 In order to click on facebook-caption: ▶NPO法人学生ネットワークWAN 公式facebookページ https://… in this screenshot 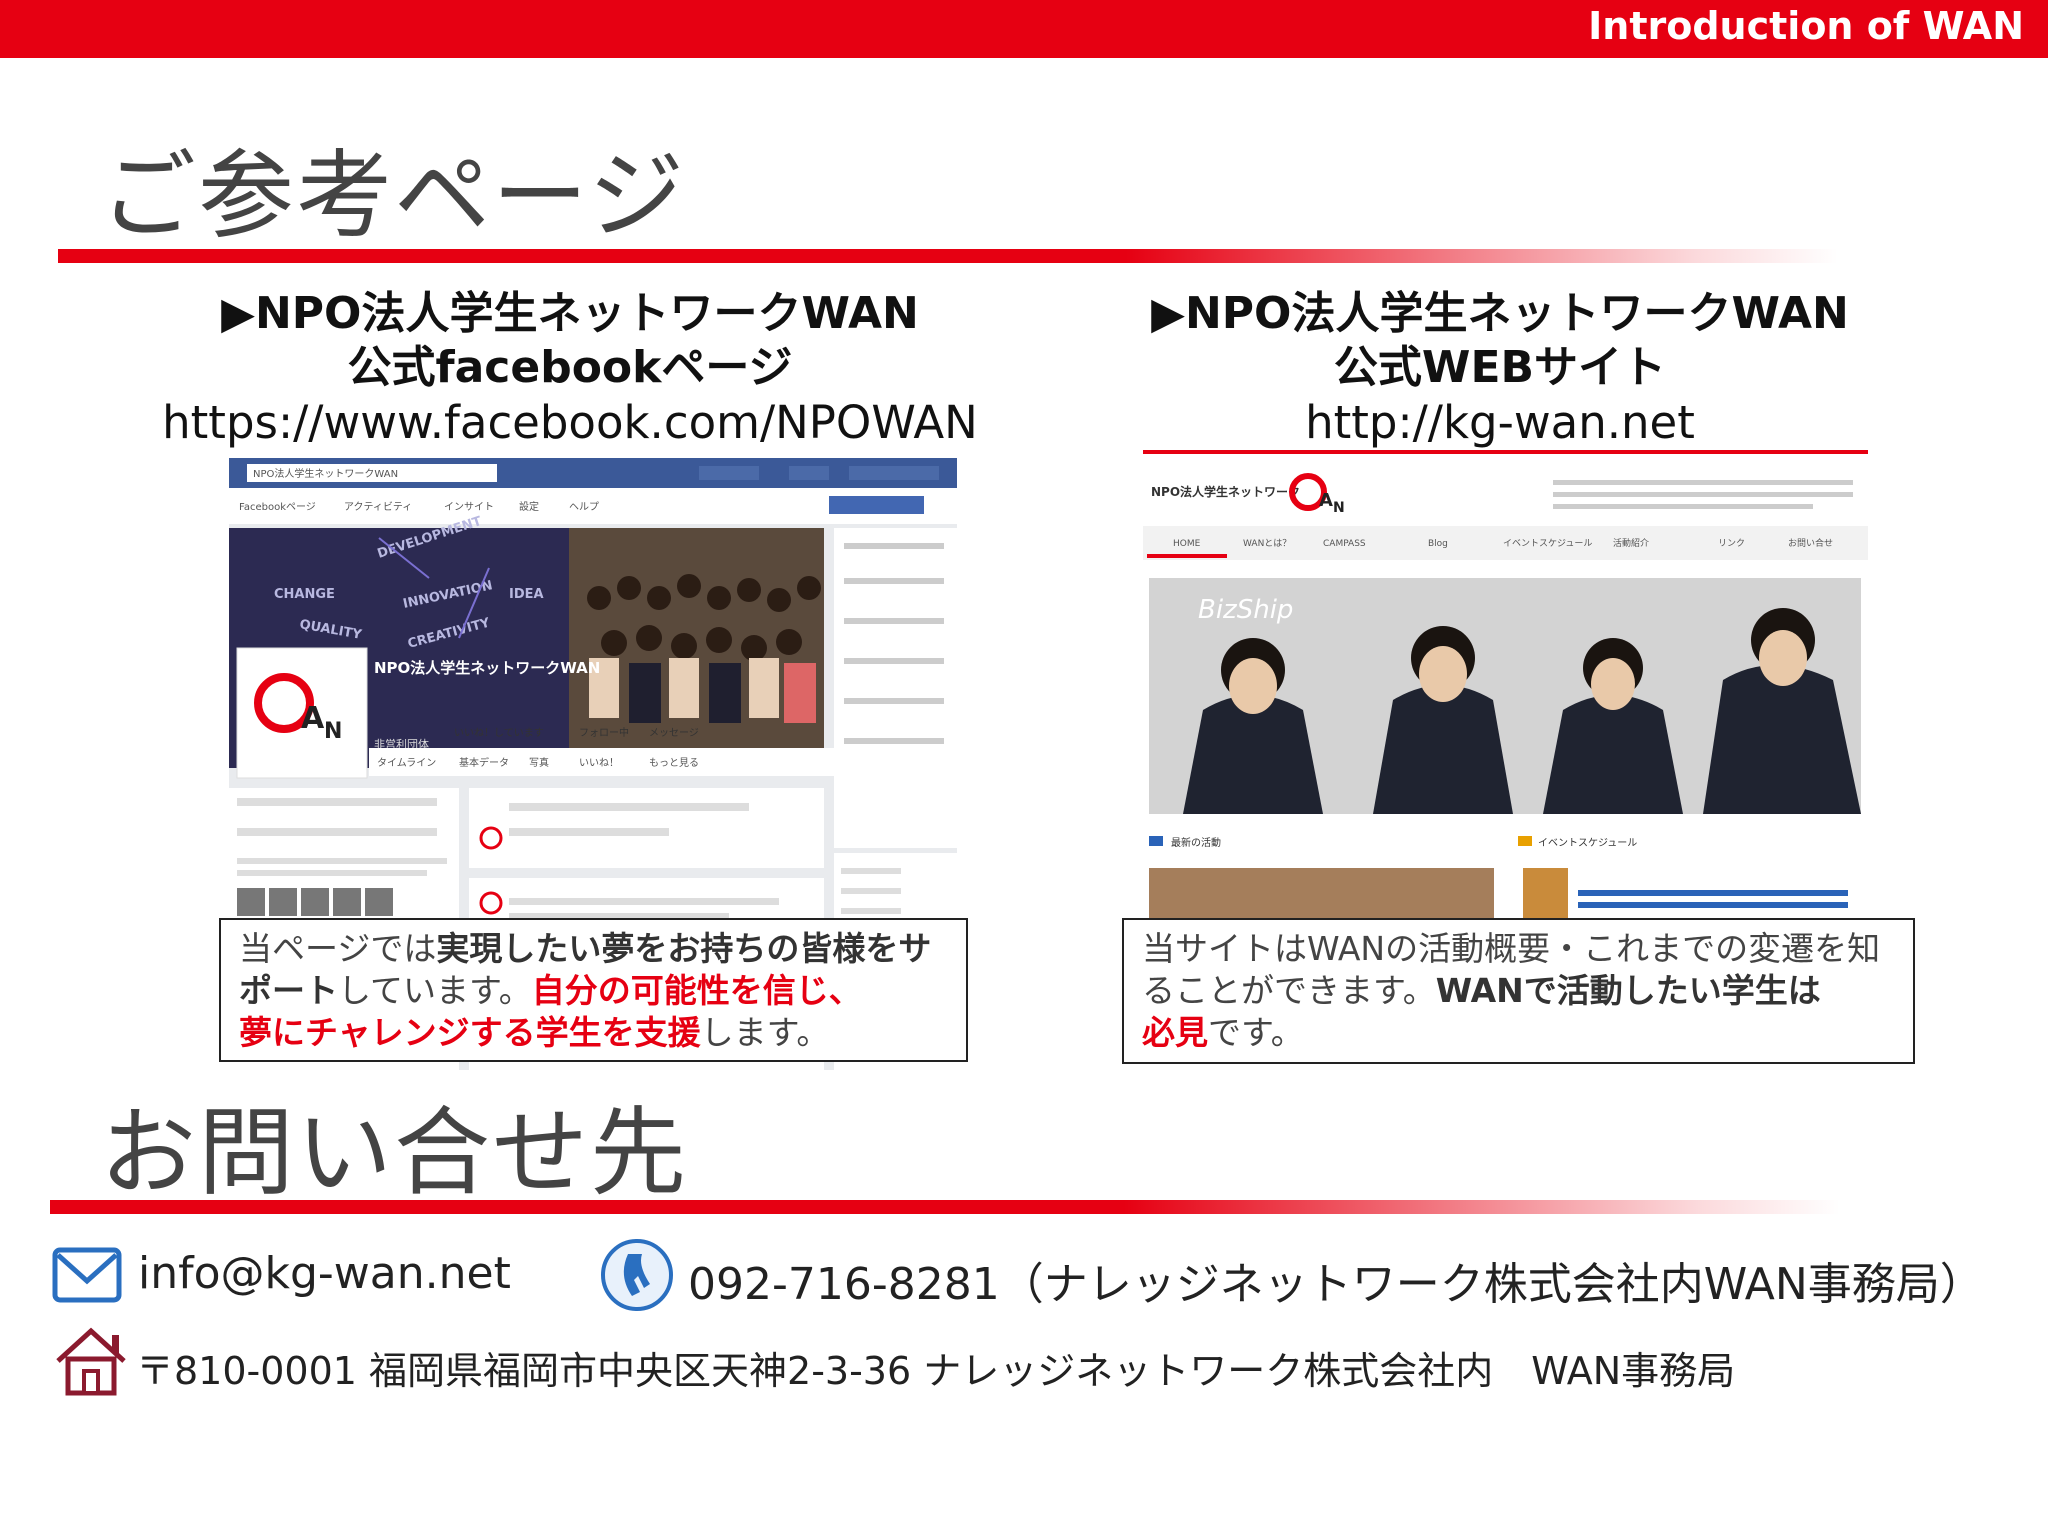, I will do `click(570, 369)`.